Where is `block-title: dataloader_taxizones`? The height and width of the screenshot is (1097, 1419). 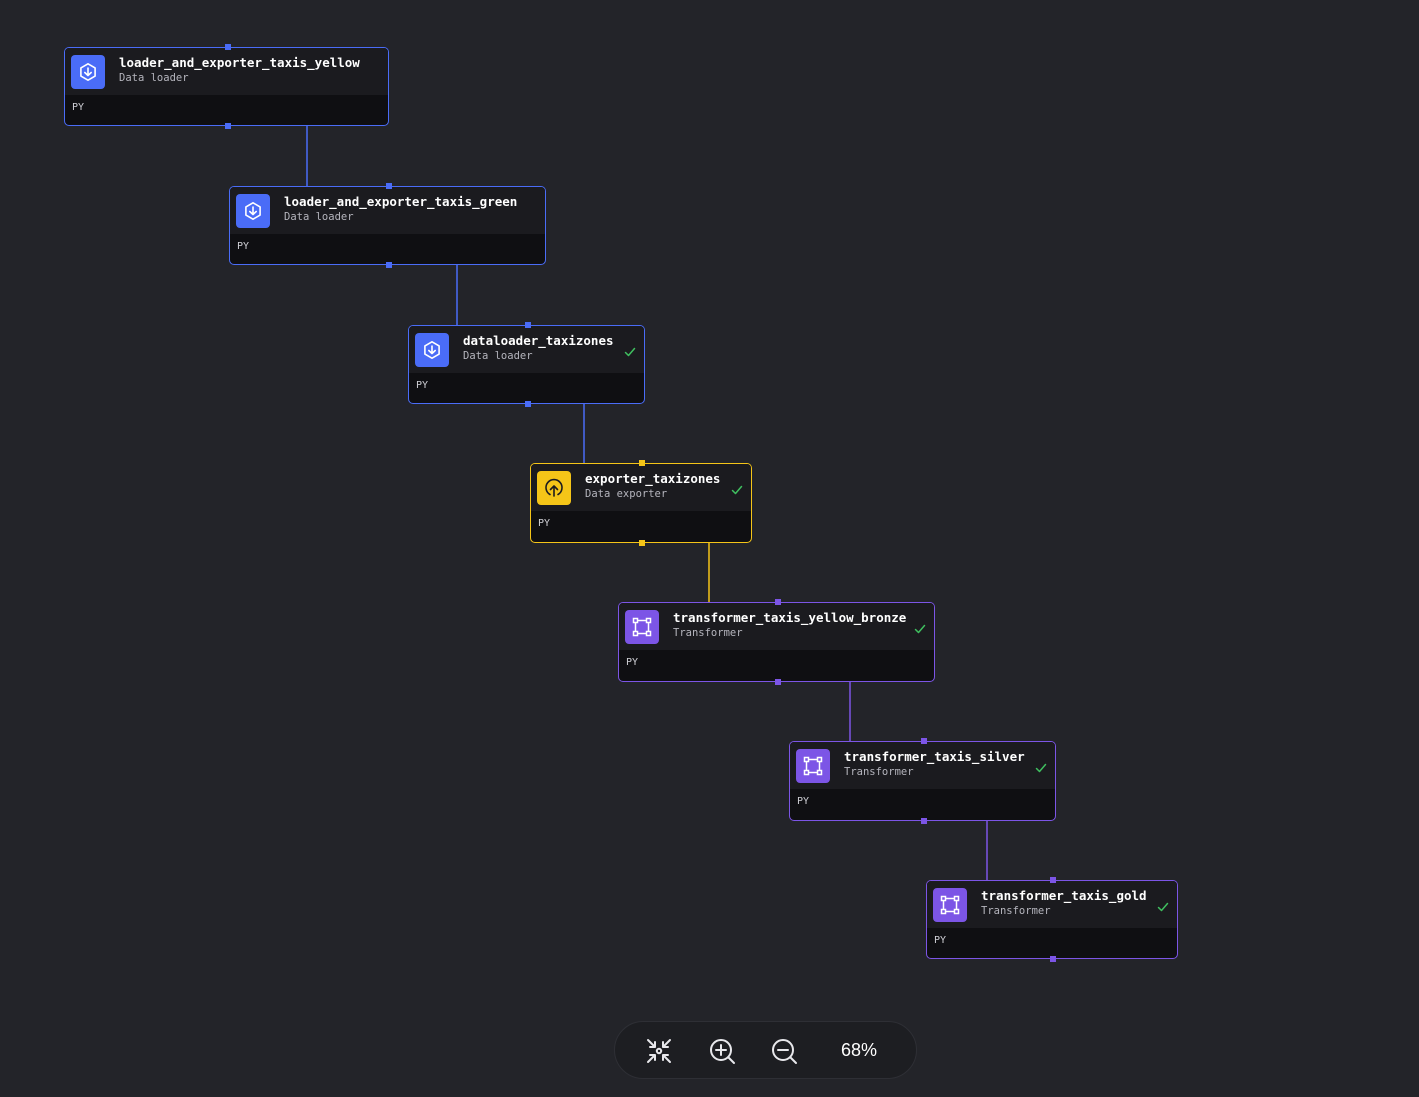 block-title: dataloader_taxizones is located at coordinates (538, 340).